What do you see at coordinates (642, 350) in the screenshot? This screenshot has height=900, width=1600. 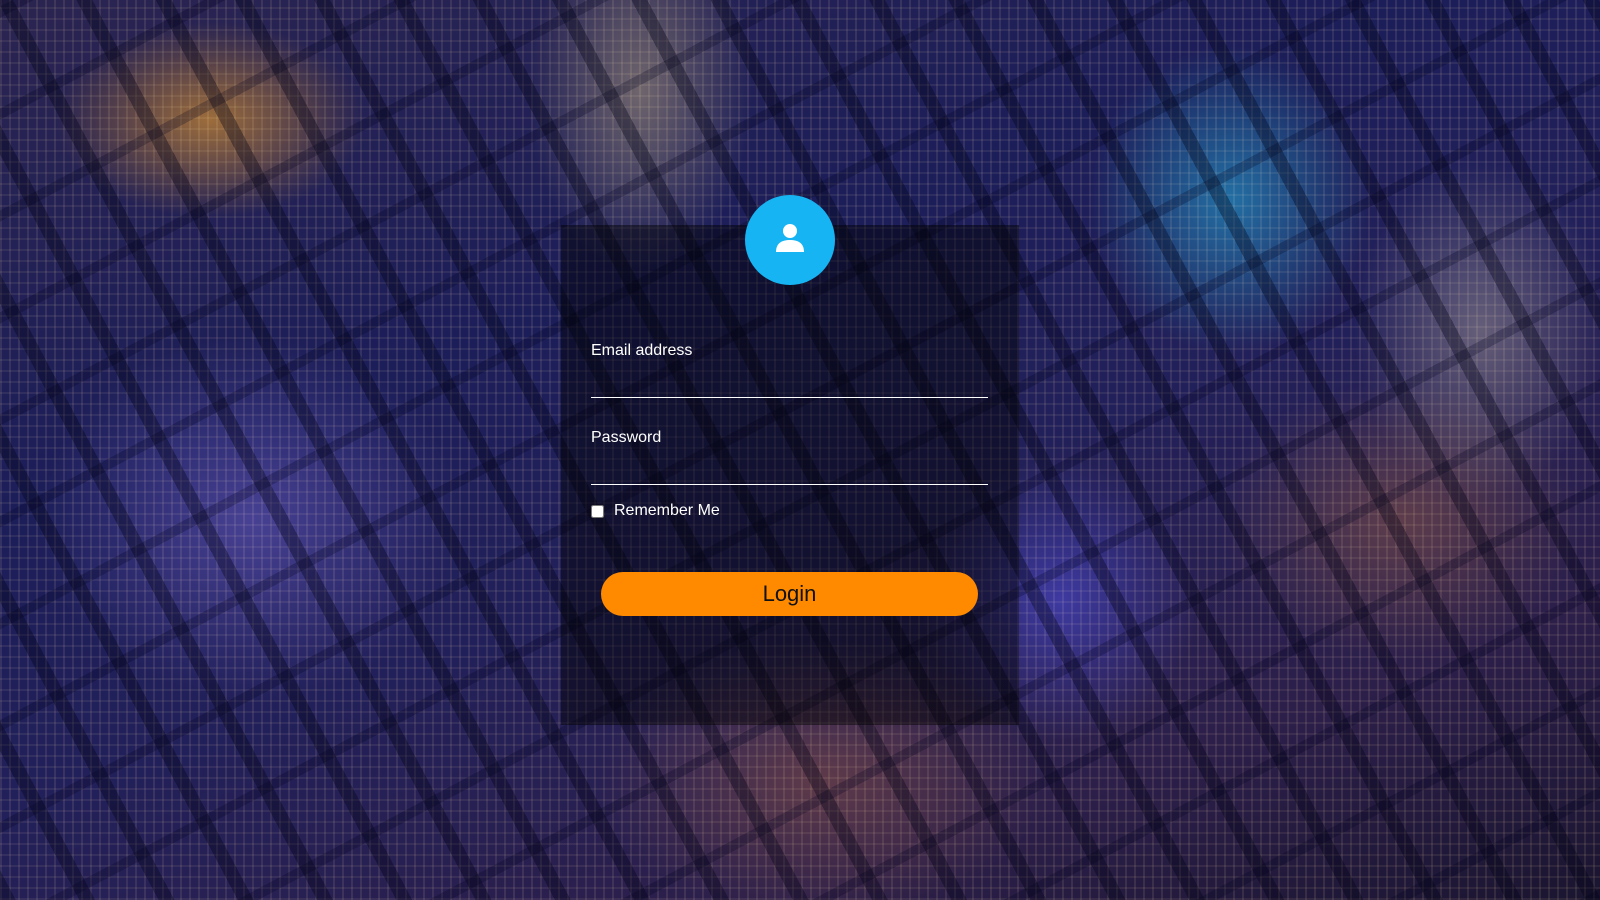 I see `email-label: Email address` at bounding box center [642, 350].